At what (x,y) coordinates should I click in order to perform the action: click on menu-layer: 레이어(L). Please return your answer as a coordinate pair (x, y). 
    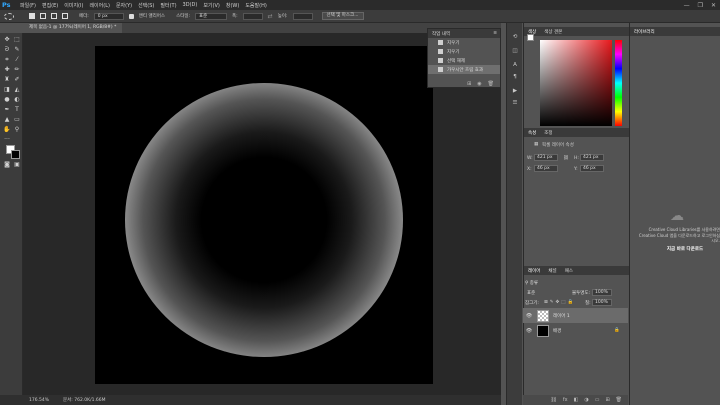
    Looking at the image, I should click on (99, 5).